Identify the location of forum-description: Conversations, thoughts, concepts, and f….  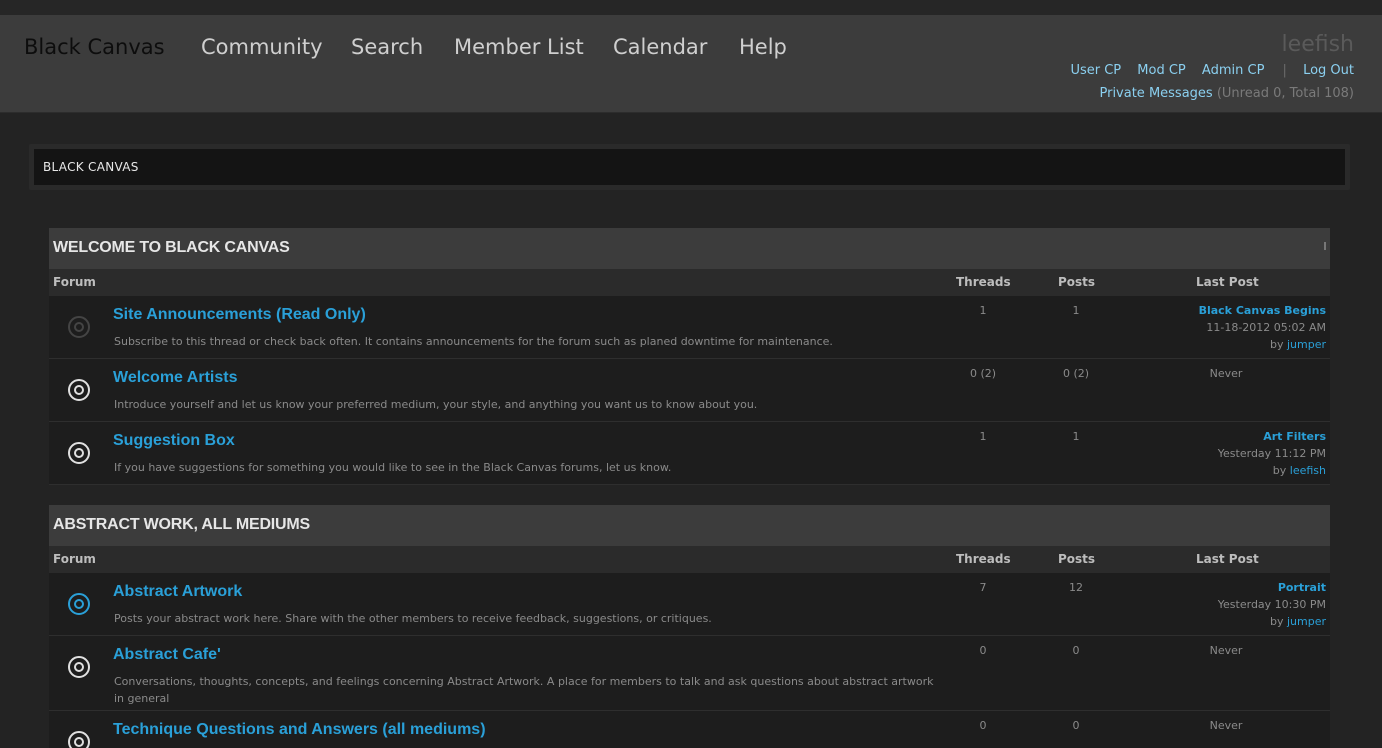
(524, 690).